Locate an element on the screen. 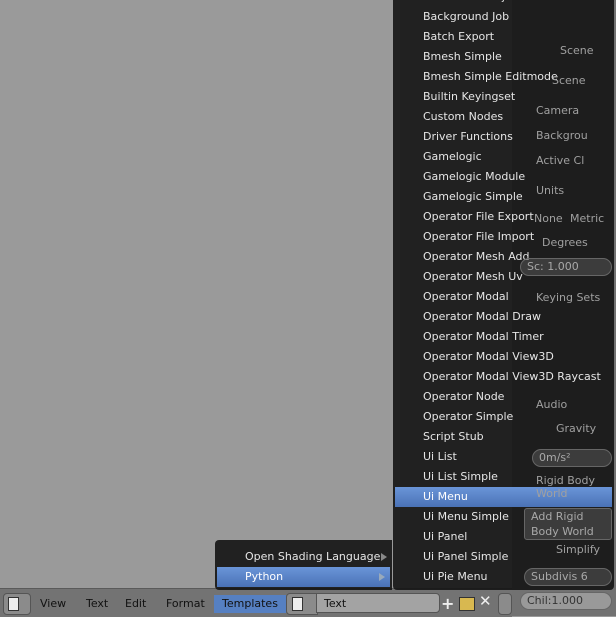 The image size is (616, 617). active-clip-label: Active Cl is located at coordinates (560, 160).